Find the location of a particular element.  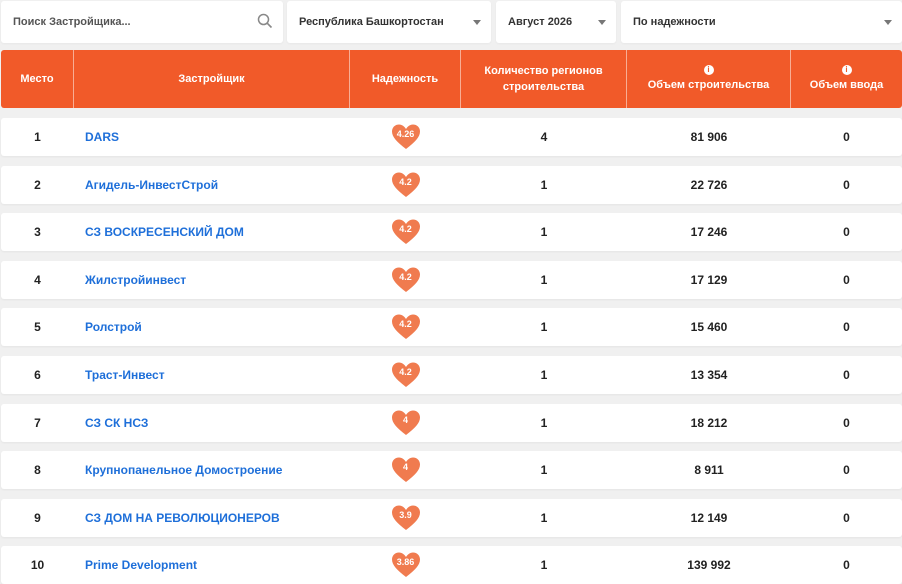

reliability-score: 3.9 is located at coordinates (405, 514).